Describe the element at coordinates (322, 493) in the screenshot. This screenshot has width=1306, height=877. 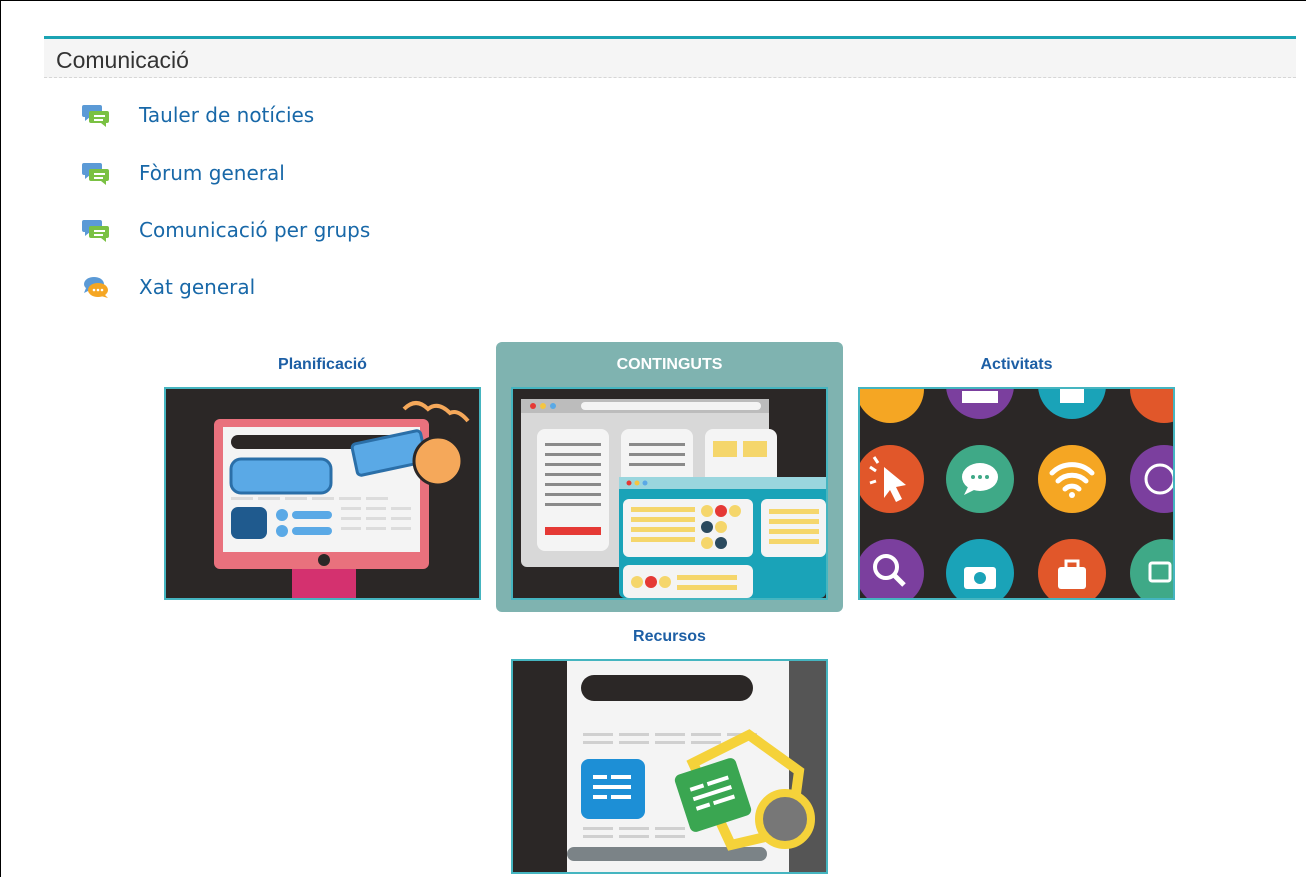
I see `planificacio-image` at that location.